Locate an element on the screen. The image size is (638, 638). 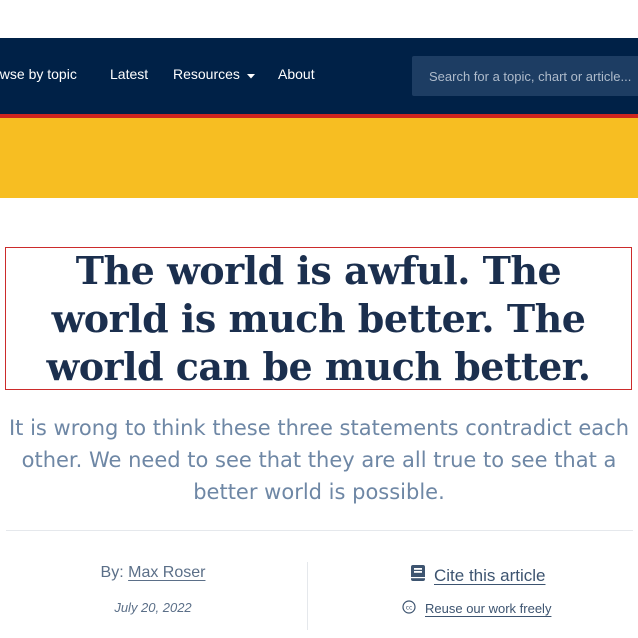
nav-resources: Resources is located at coordinates (214, 74).